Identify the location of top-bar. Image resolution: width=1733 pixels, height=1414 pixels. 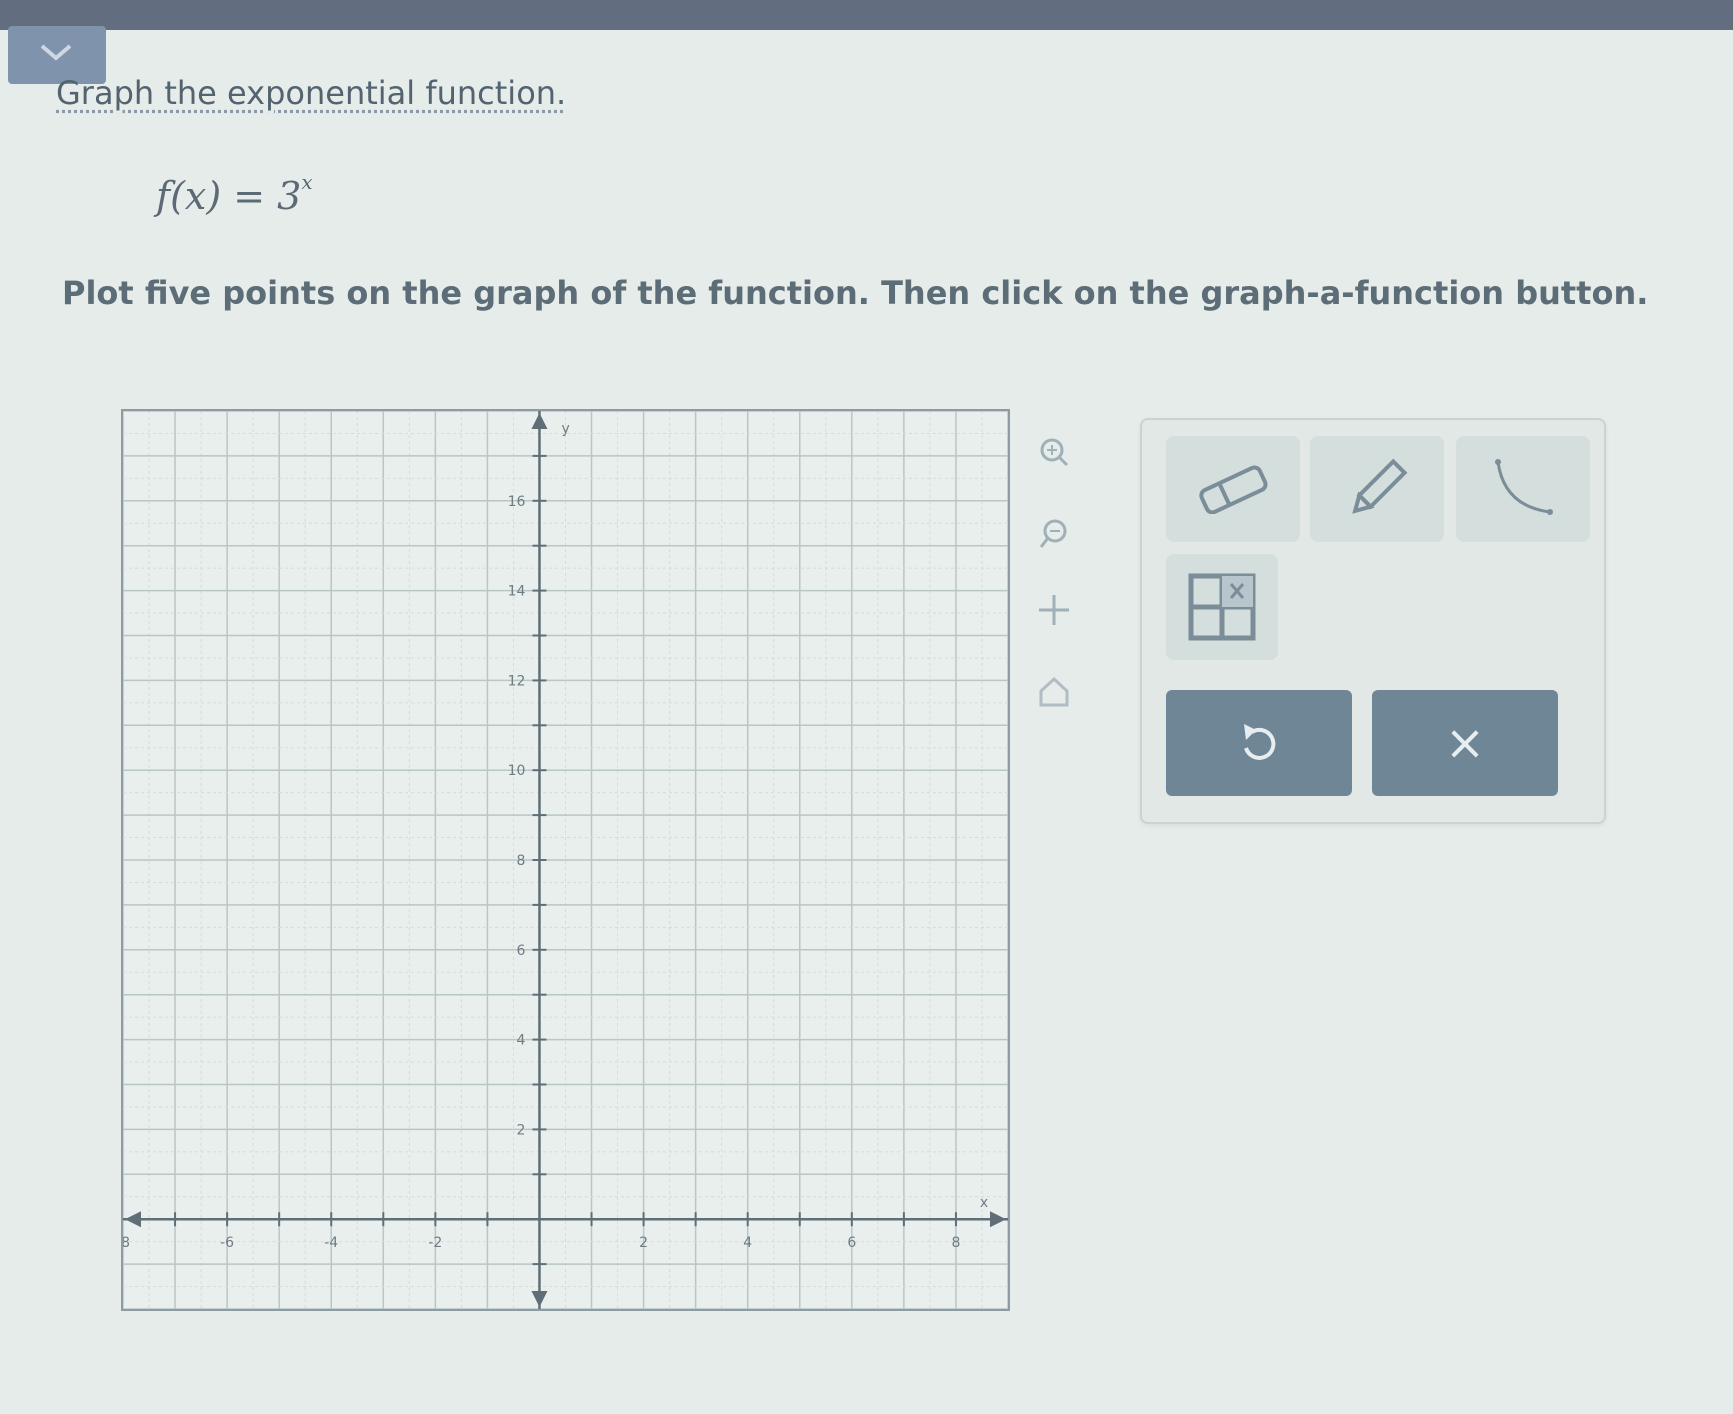
(866, 15).